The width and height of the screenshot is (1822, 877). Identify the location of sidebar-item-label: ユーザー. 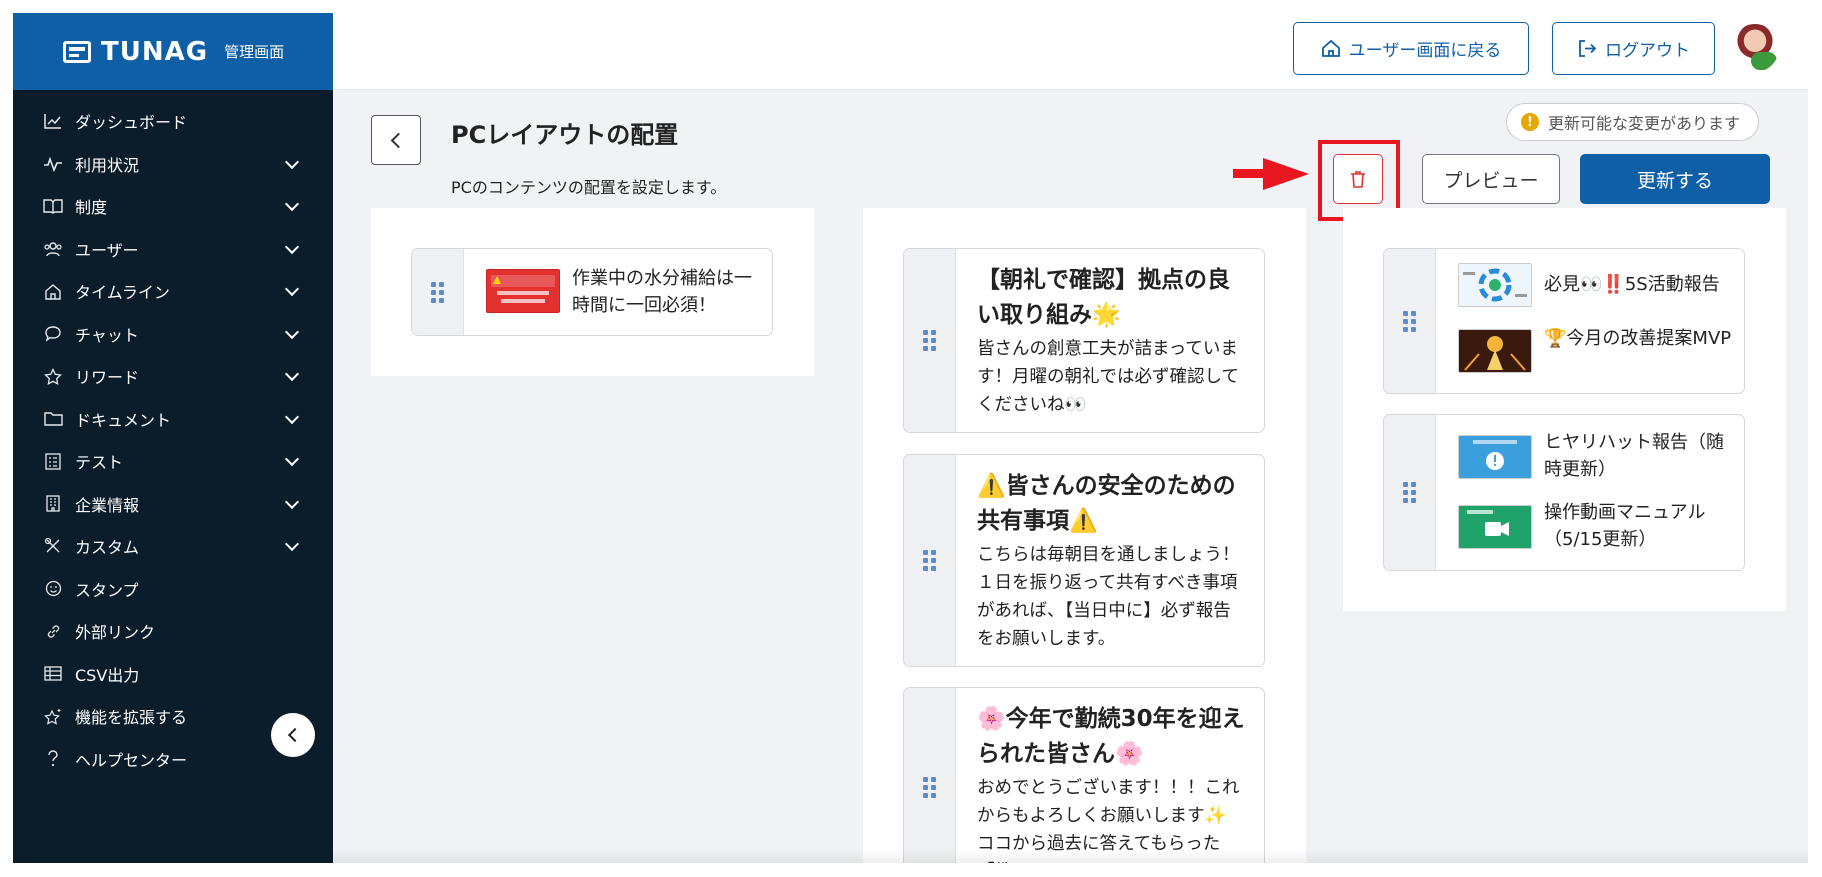
(107, 250).